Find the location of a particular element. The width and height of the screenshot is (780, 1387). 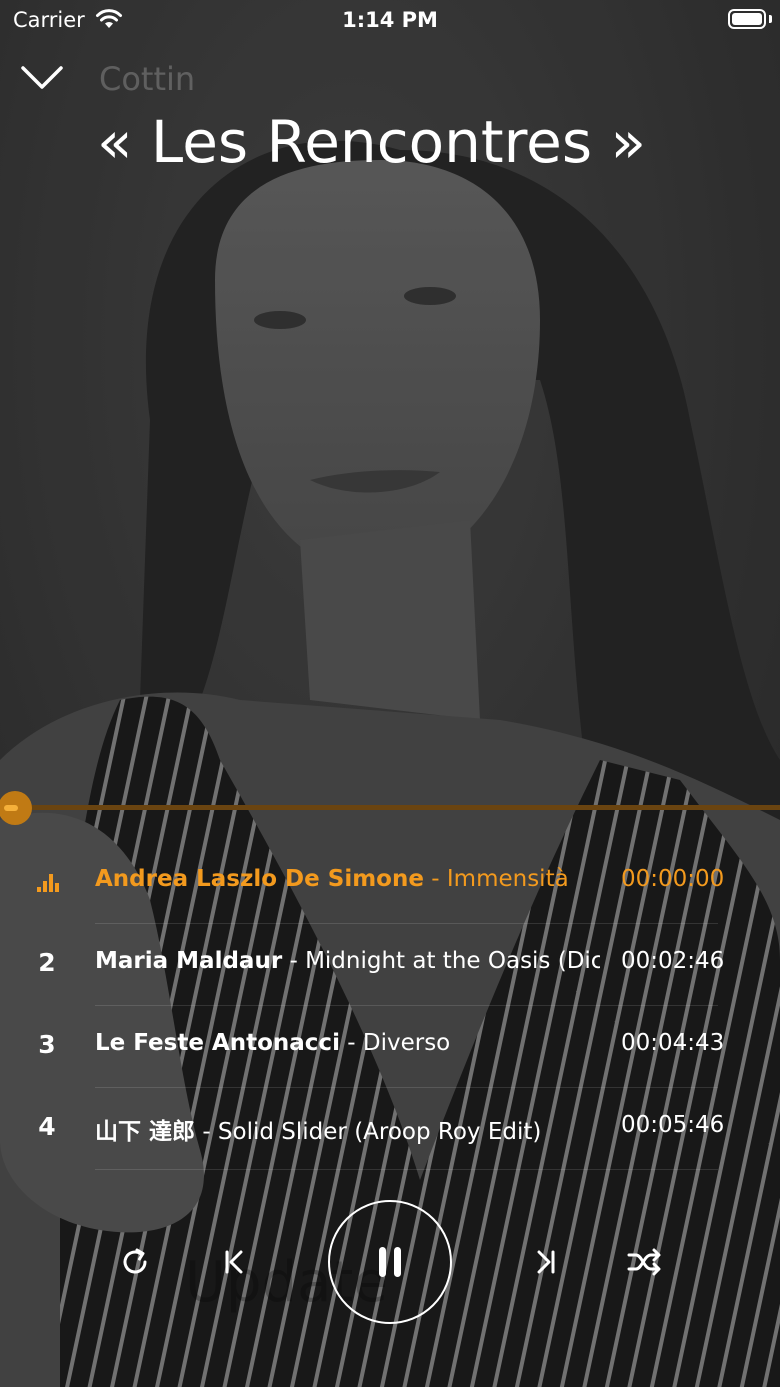

clock: 1:14 PM is located at coordinates (390, 20).